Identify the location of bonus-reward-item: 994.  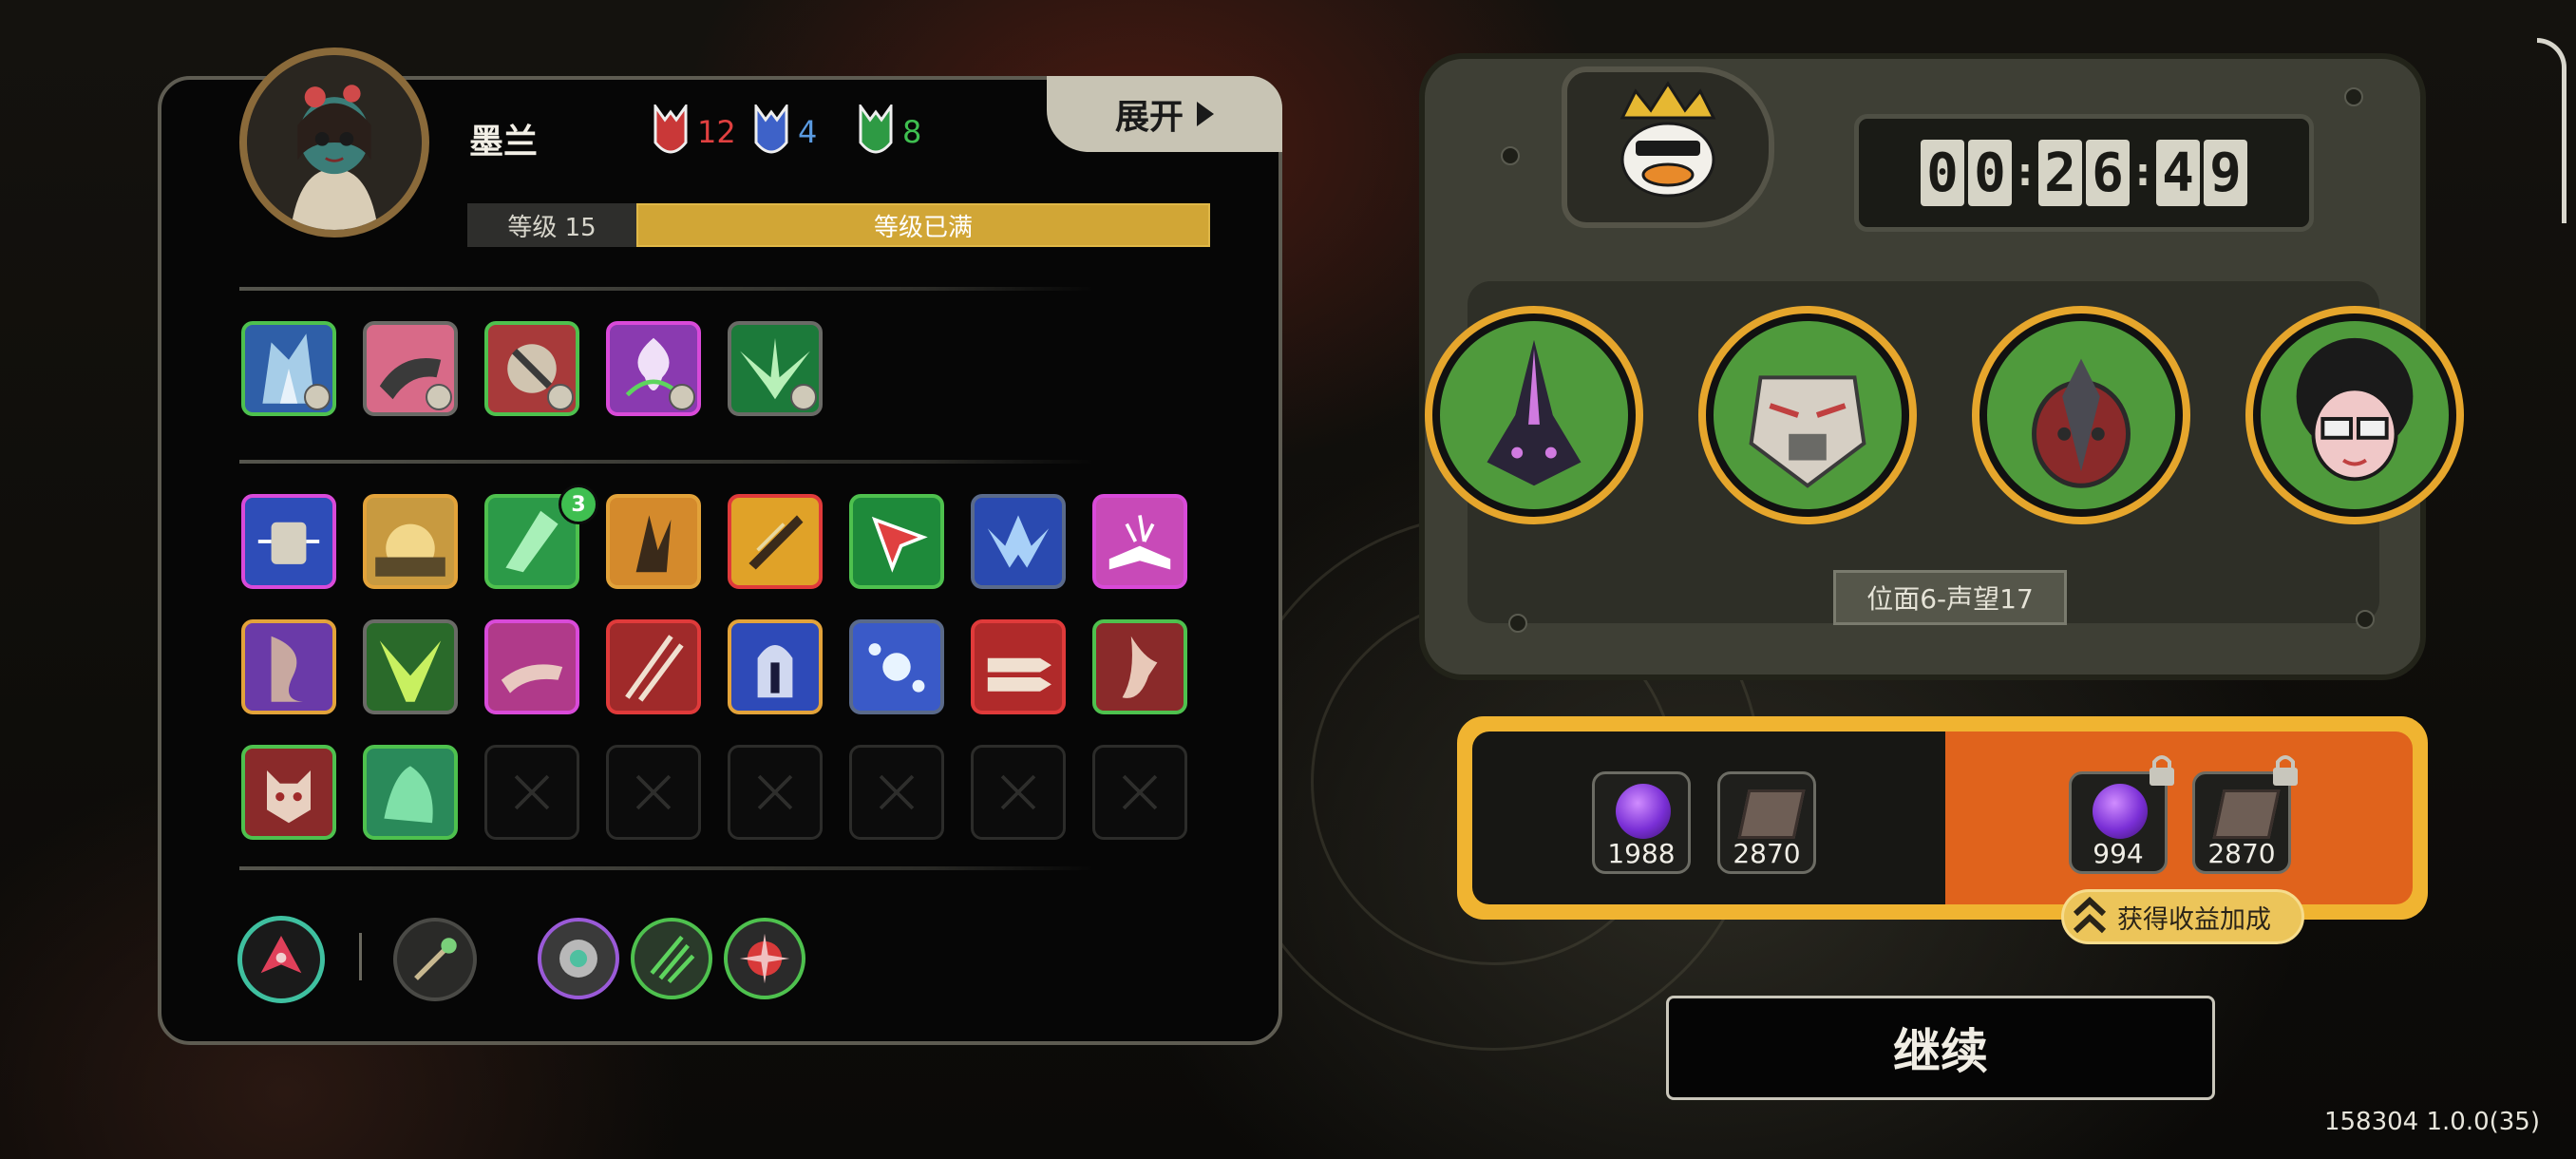
(2118, 822).